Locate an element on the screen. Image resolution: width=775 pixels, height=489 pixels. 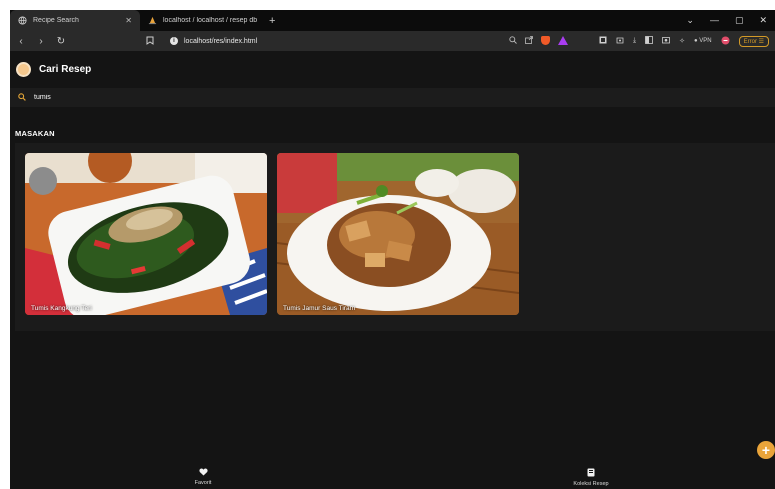
search-icon is located at coordinates (22, 97).